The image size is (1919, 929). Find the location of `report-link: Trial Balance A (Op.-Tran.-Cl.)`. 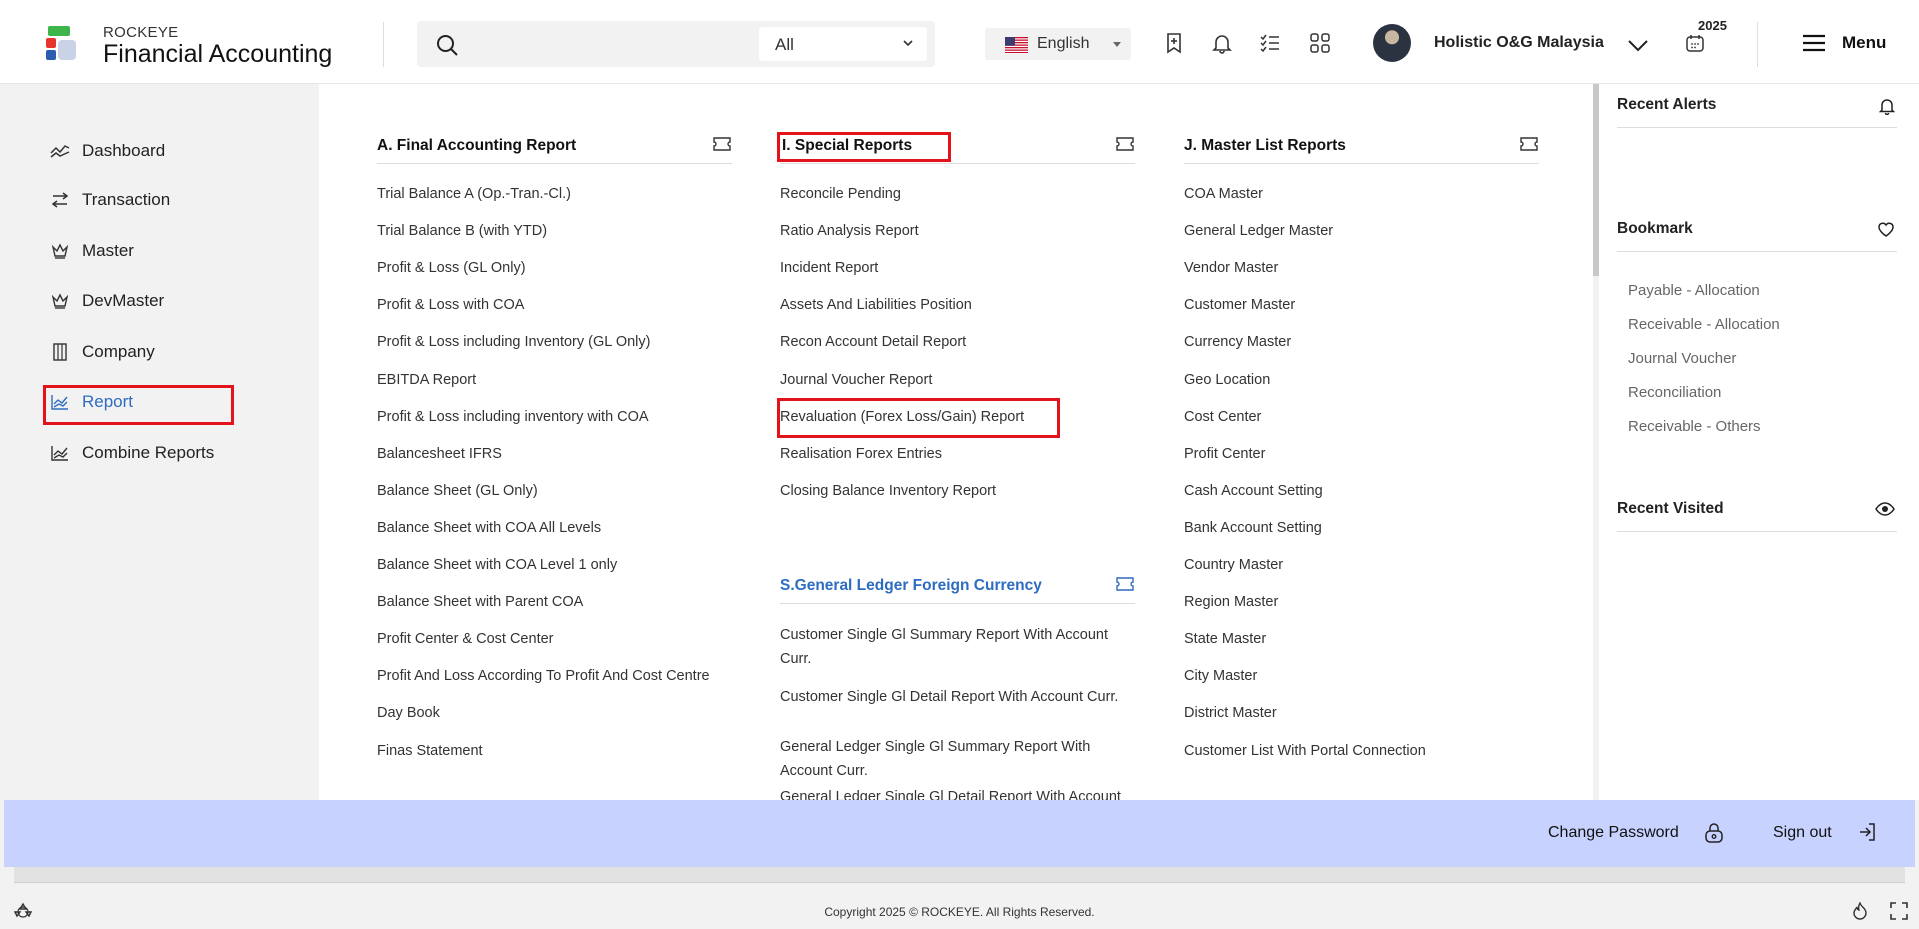

report-link: Trial Balance A (Op.-Tran.-Cl.) is located at coordinates (554, 194).